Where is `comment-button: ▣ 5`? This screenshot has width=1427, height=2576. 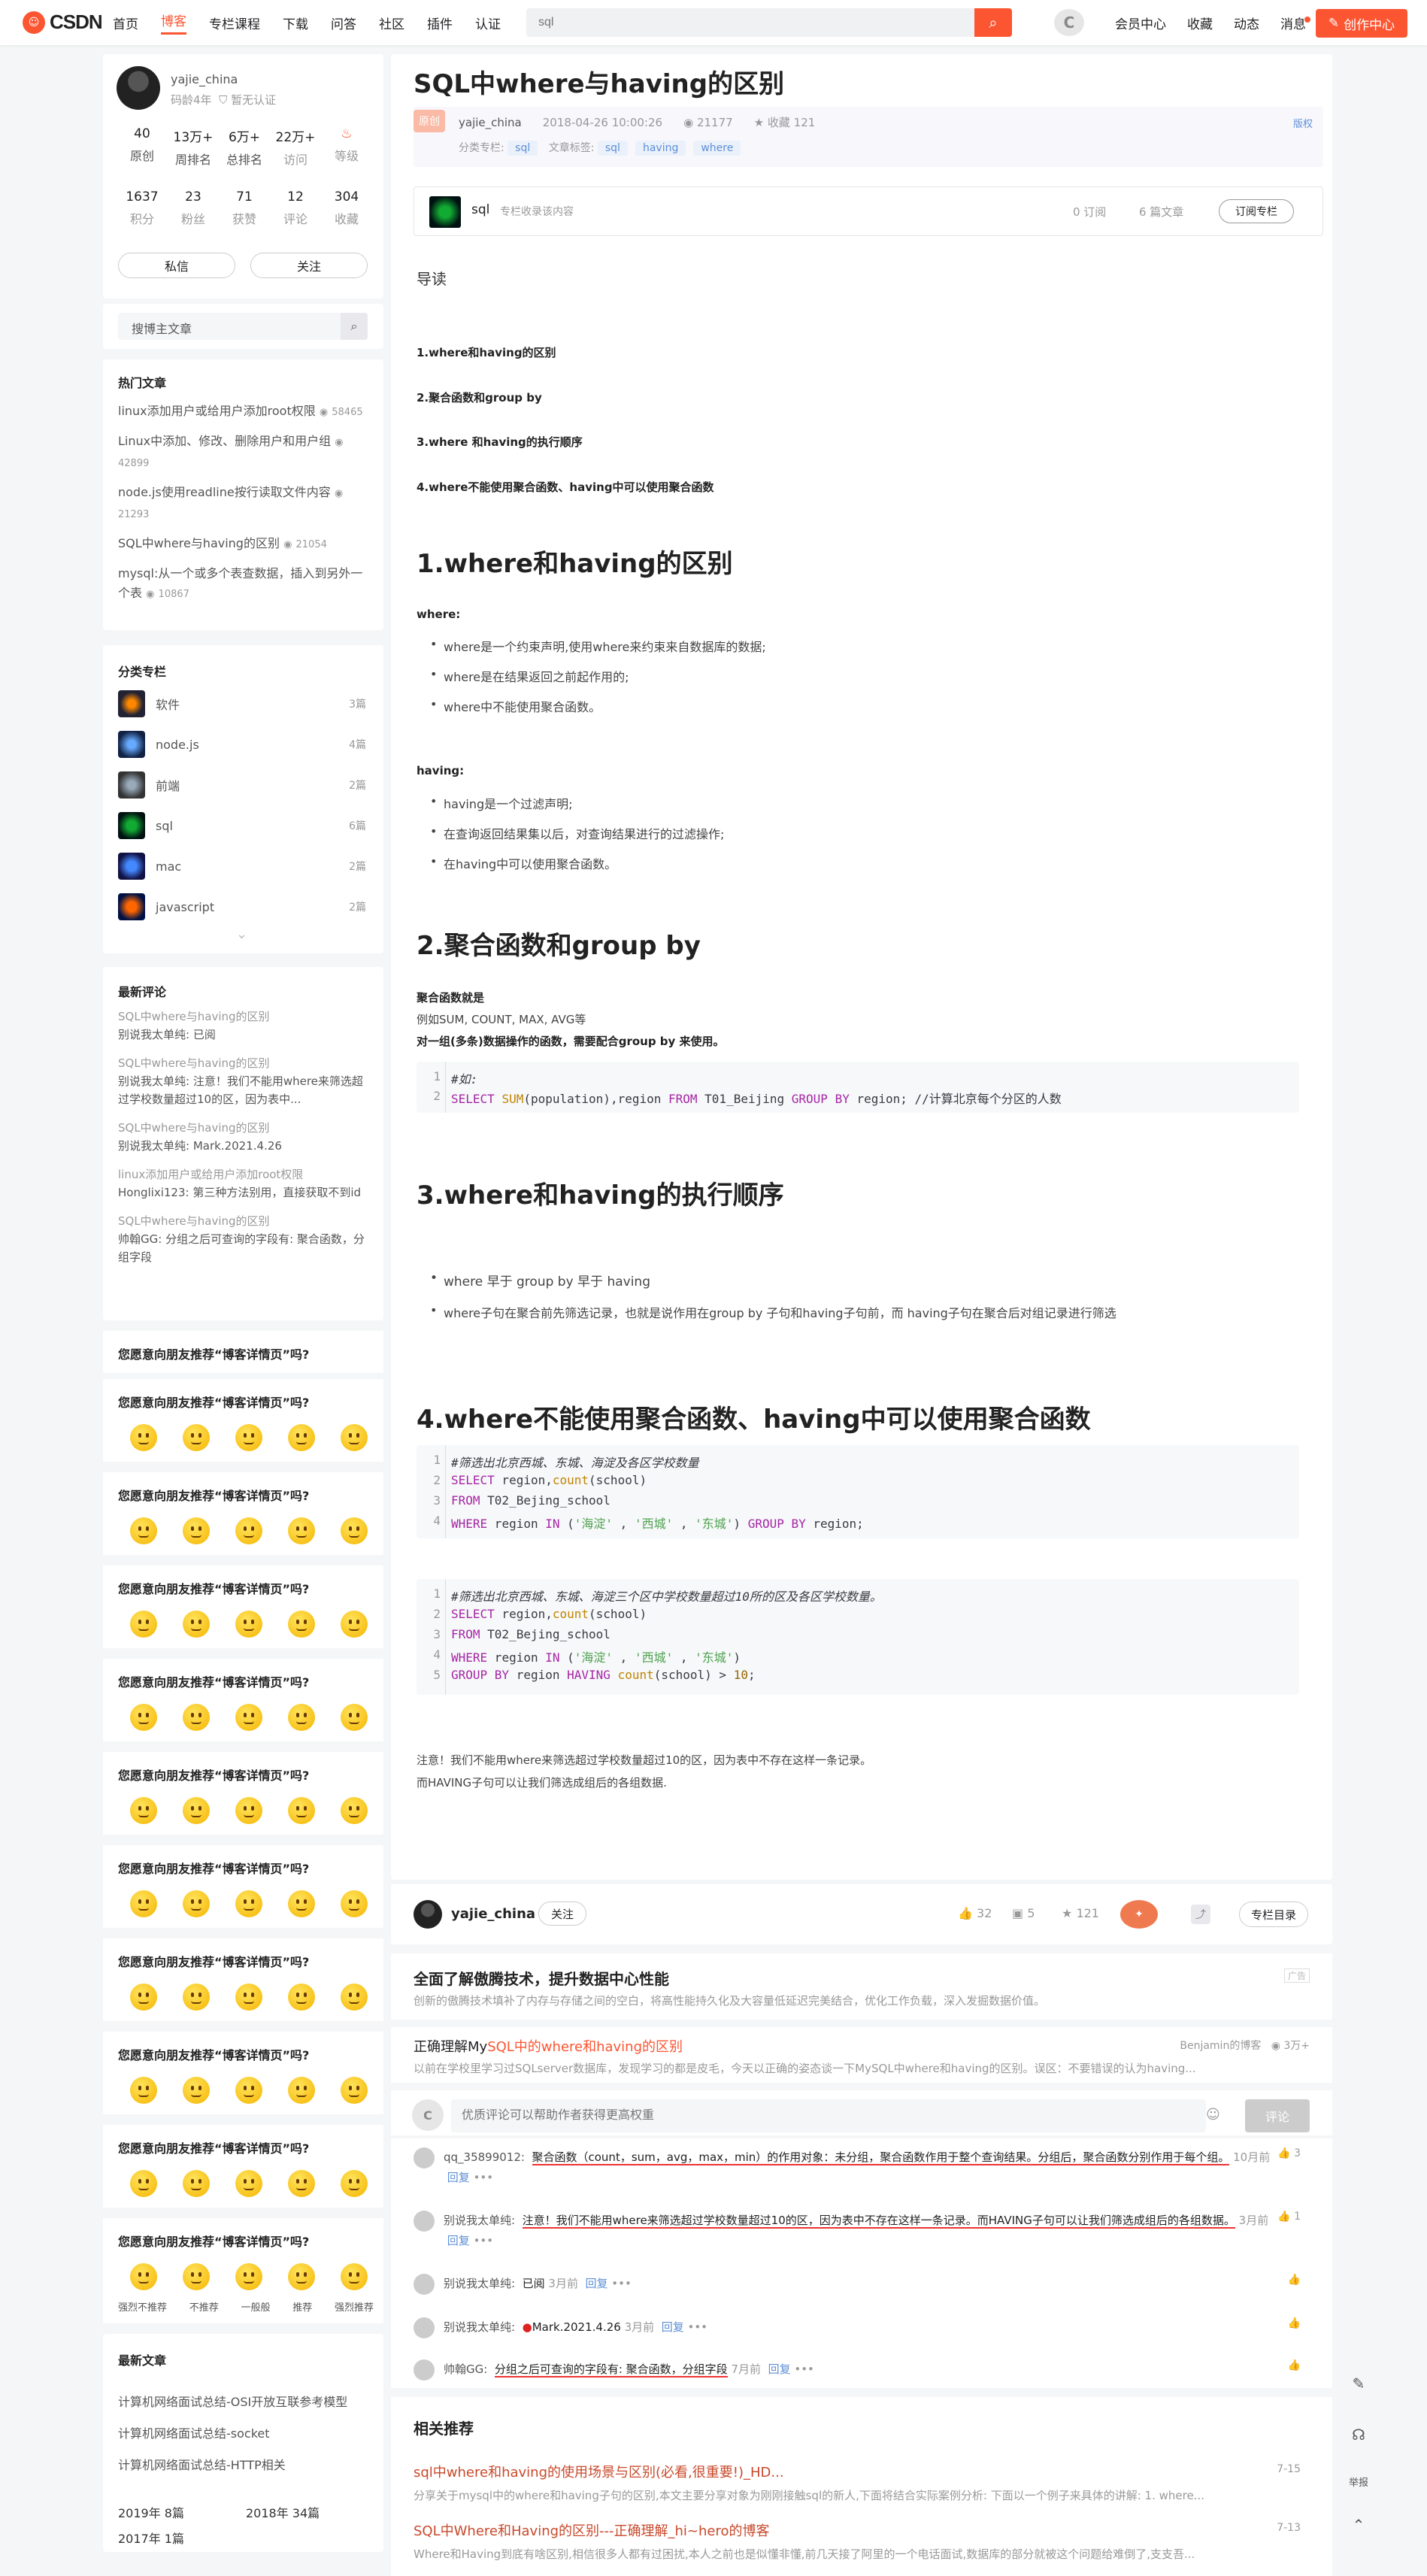 comment-button: ▣ 5 is located at coordinates (1024, 1913).